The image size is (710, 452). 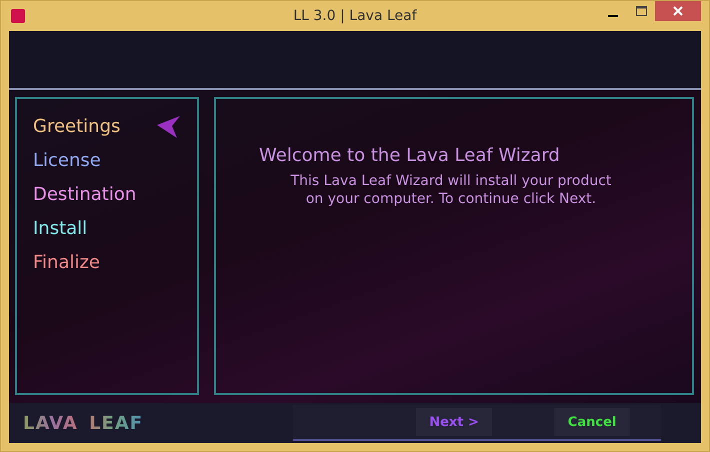 I want to click on step-label: License, so click(x=67, y=160).